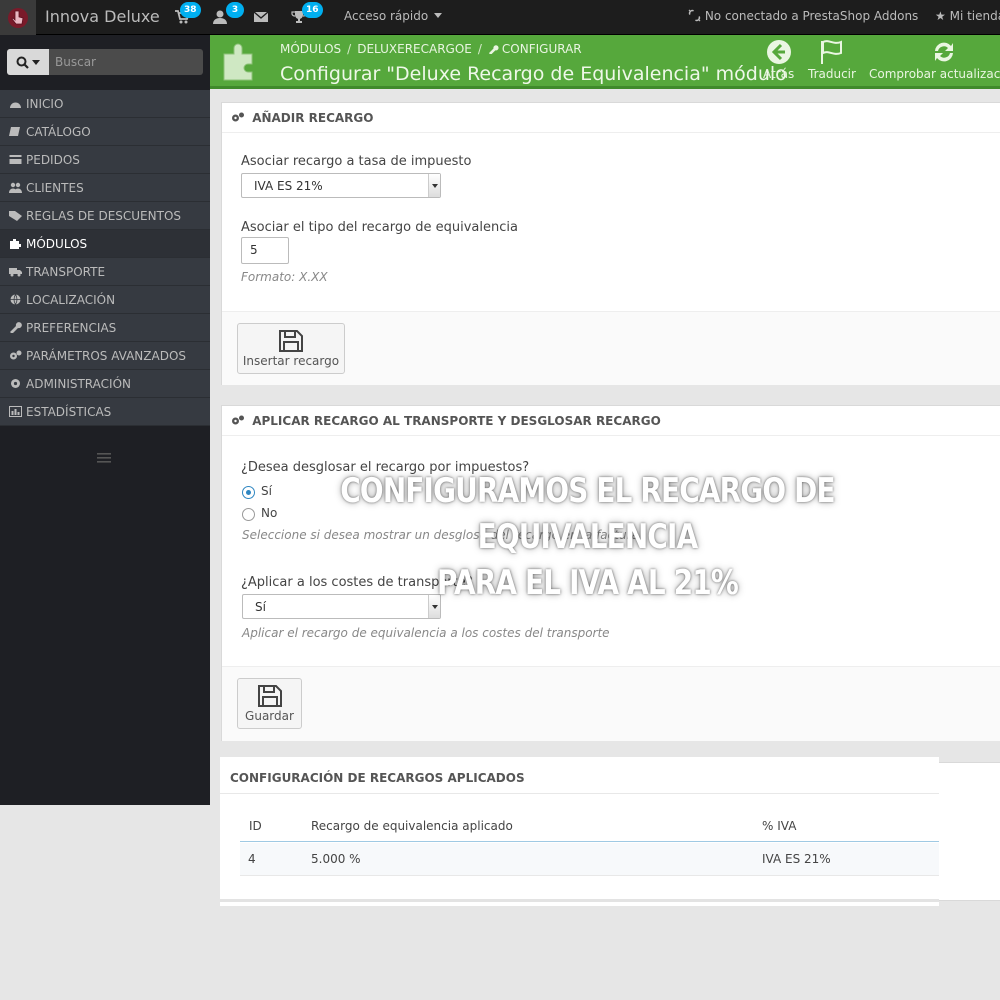 Image resolution: width=1000 pixels, height=1000 pixels. What do you see at coordinates (589, 859) in the screenshot?
I see `table-row: 4 5.000 % IVA ES 21%` at bounding box center [589, 859].